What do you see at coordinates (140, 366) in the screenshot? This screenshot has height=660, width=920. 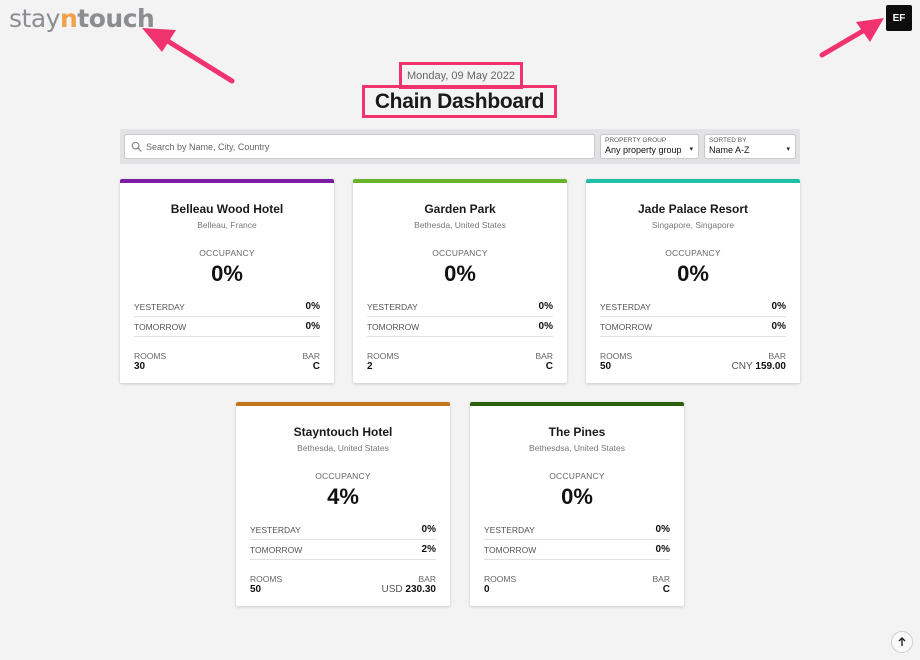 I see `rooms-value: 30` at bounding box center [140, 366].